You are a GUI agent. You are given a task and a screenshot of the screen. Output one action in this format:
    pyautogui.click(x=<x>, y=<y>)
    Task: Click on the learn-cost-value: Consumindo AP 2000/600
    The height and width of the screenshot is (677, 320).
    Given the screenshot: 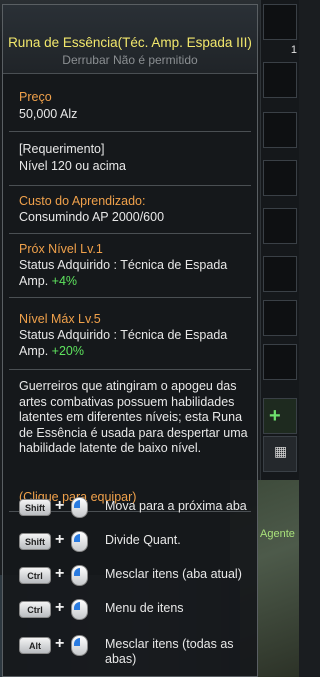 What is the action you would take?
    pyautogui.click(x=92, y=217)
    